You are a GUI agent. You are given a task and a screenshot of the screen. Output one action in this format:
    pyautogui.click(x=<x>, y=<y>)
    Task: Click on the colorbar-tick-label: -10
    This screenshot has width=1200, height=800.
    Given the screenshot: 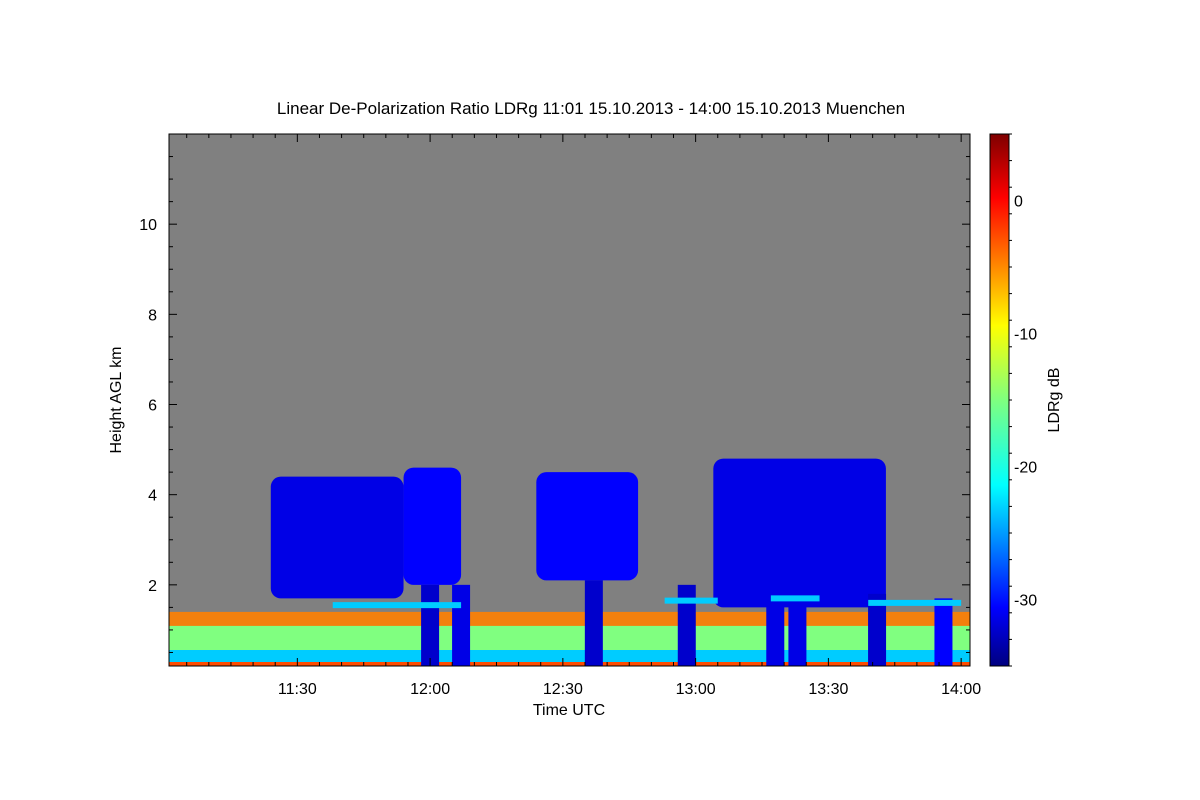 What is the action you would take?
    pyautogui.click(x=1025, y=335)
    